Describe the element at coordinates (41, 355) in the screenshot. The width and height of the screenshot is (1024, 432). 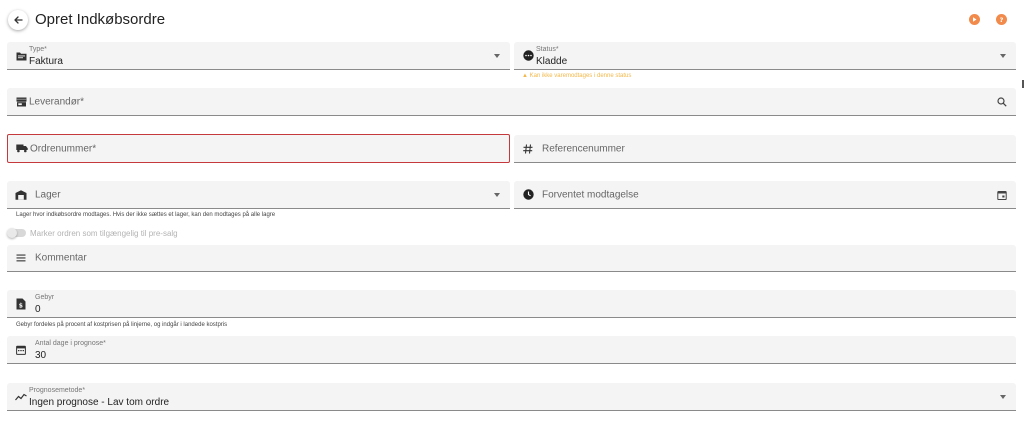
I see `forecast-days-value: 30` at that location.